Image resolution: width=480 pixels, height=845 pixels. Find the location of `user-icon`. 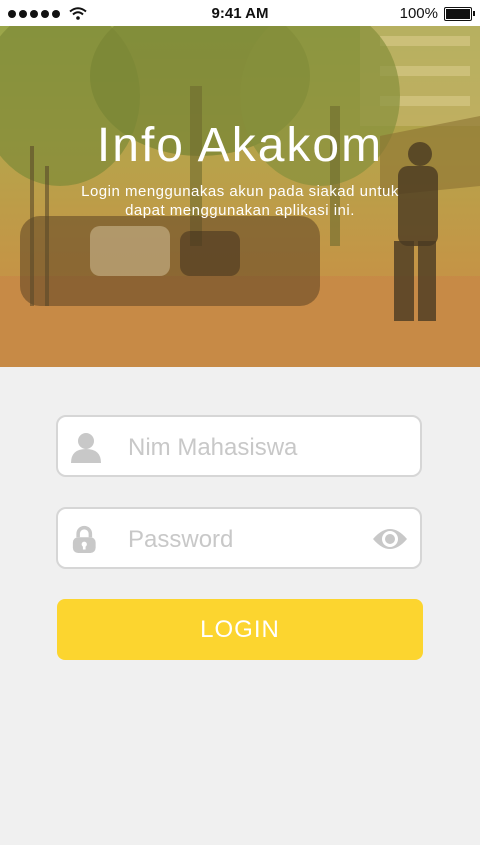

user-icon is located at coordinates (86, 448).